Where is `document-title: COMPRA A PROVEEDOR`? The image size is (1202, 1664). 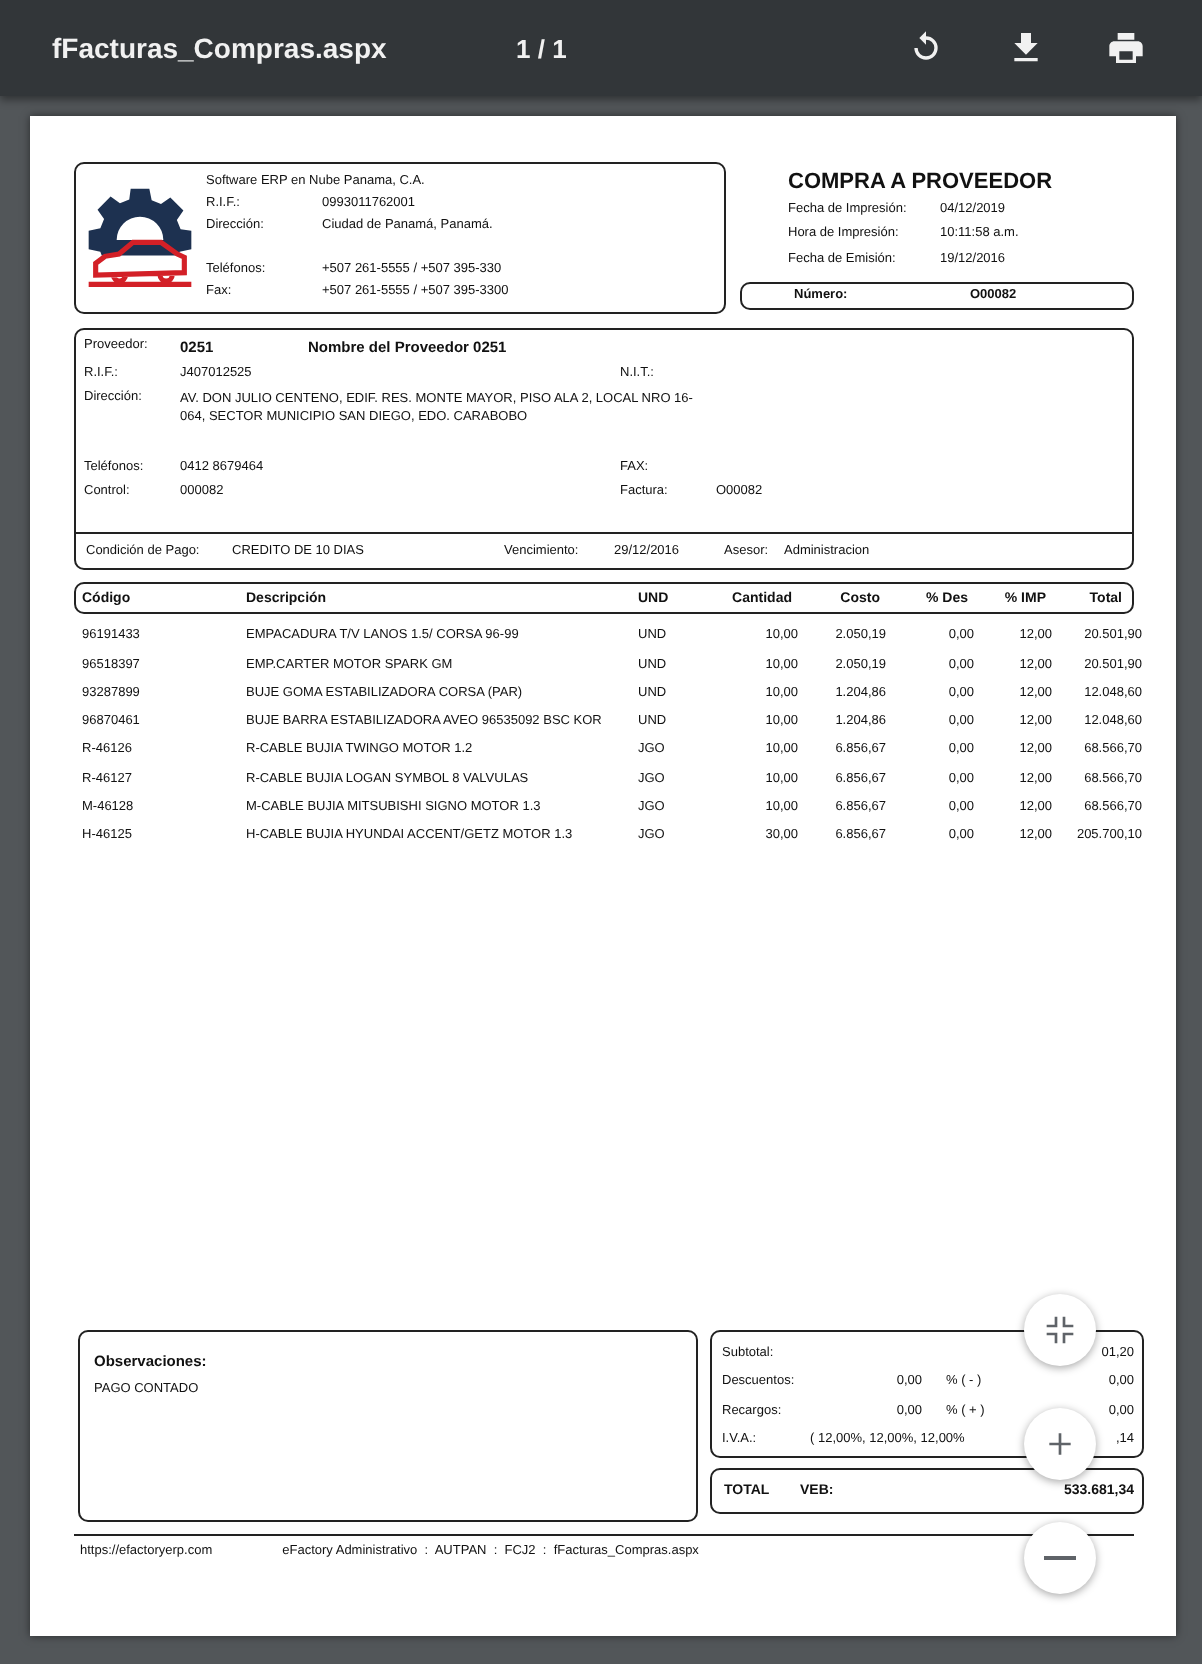
document-title: COMPRA A PROVEEDOR is located at coordinates (921, 182).